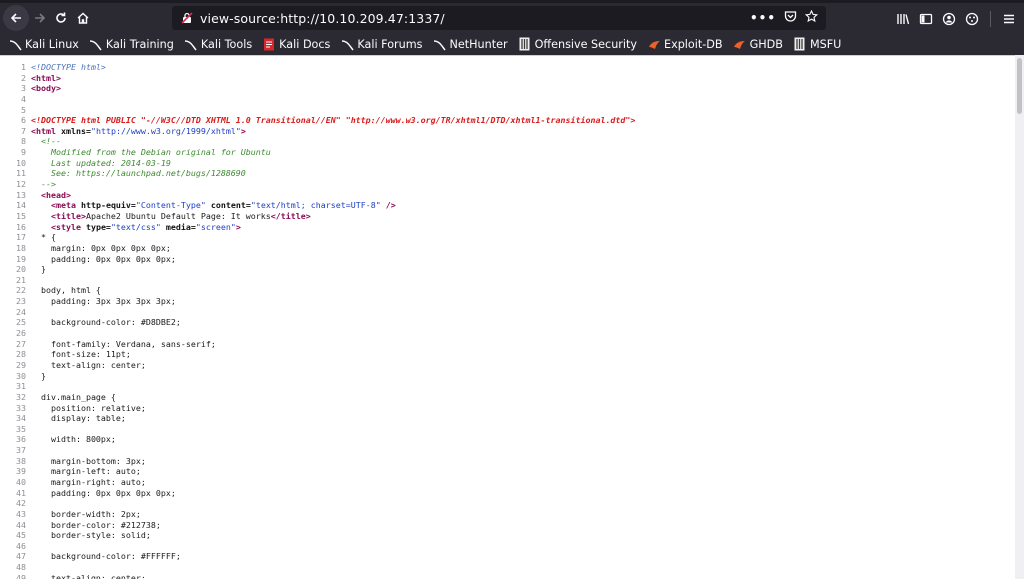 The height and width of the screenshot is (579, 1024). What do you see at coordinates (507, 88) in the screenshot?
I see `source-line: 3 <body>` at bounding box center [507, 88].